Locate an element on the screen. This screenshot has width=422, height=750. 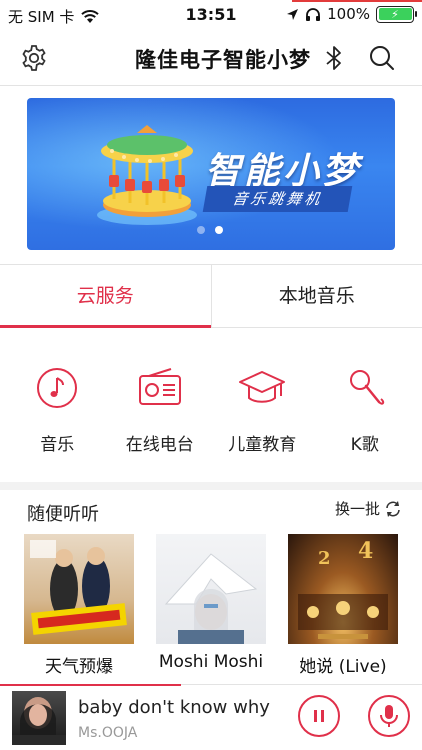
tab-cloud-service: 云服务 is located at coordinates (105, 296).